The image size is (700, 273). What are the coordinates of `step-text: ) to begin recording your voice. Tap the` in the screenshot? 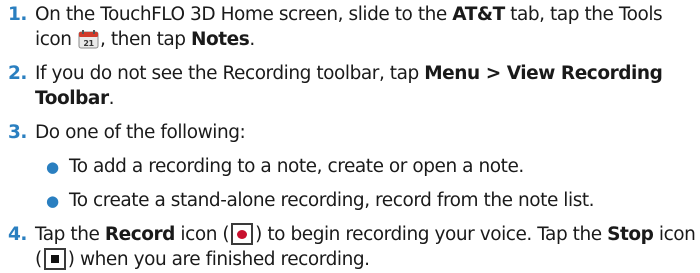 It's located at (431, 234).